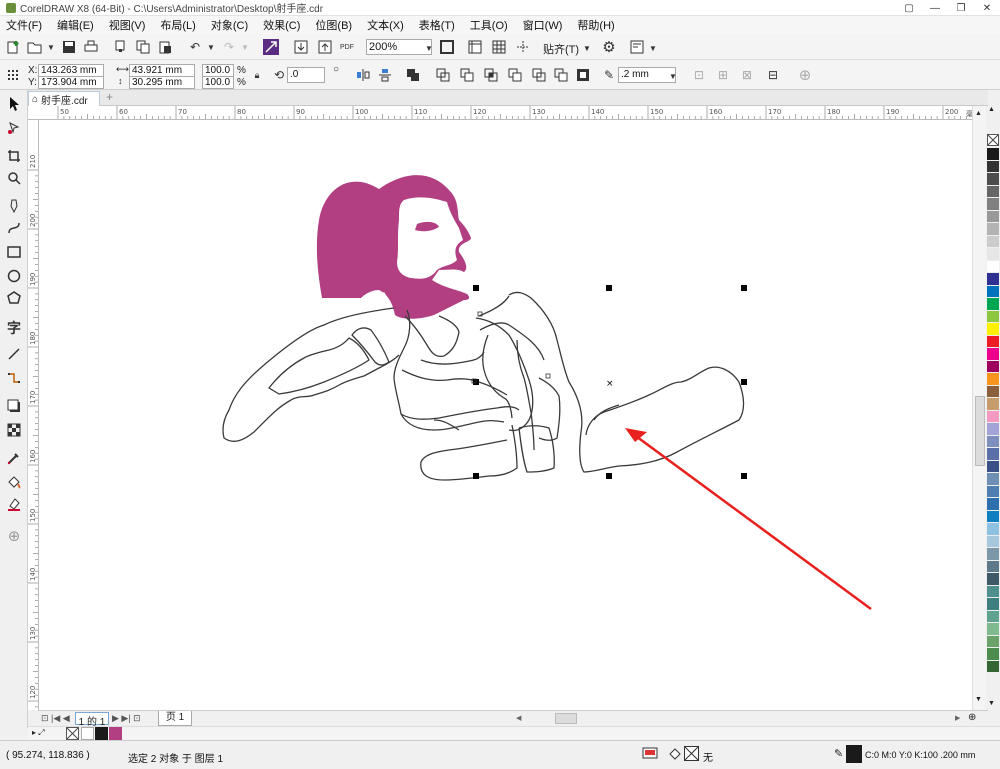  I want to click on menu-layout: 布局(L), so click(177, 25).